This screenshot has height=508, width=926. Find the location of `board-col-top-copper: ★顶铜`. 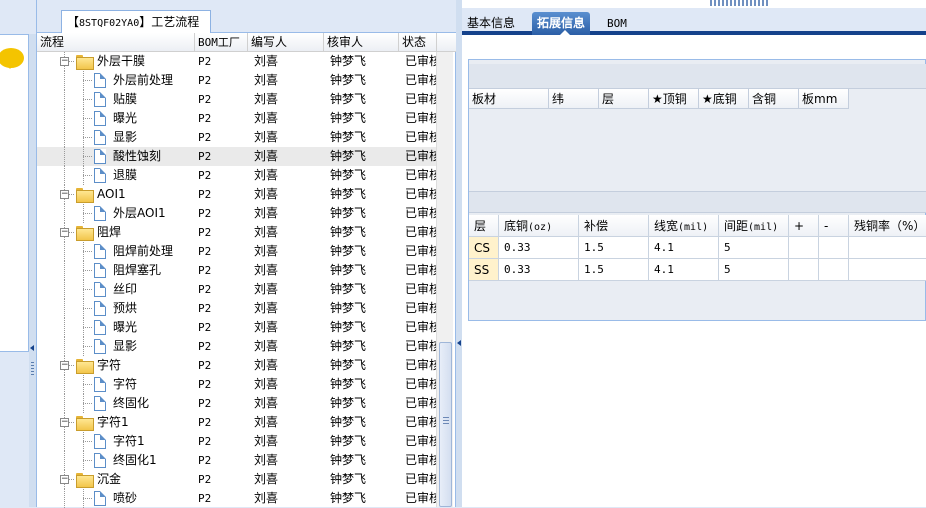

board-col-top-copper: ★顶铜 is located at coordinates (674, 99).